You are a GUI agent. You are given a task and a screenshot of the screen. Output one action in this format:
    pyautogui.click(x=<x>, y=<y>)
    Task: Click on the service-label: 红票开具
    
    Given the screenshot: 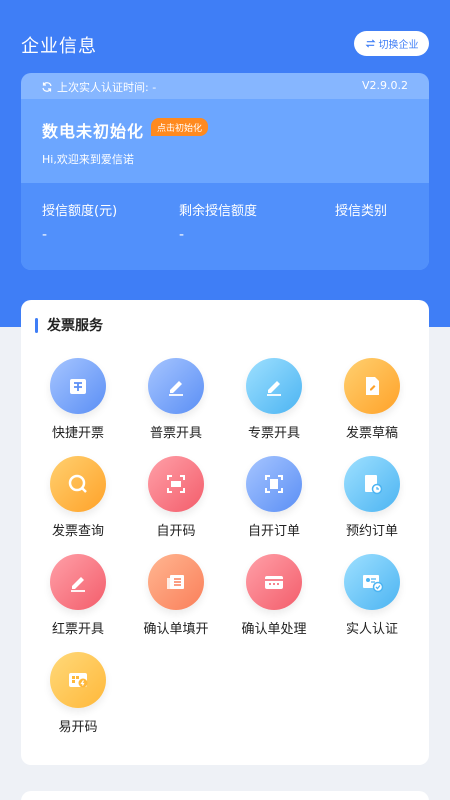 What is the action you would take?
    pyautogui.click(x=77, y=629)
    